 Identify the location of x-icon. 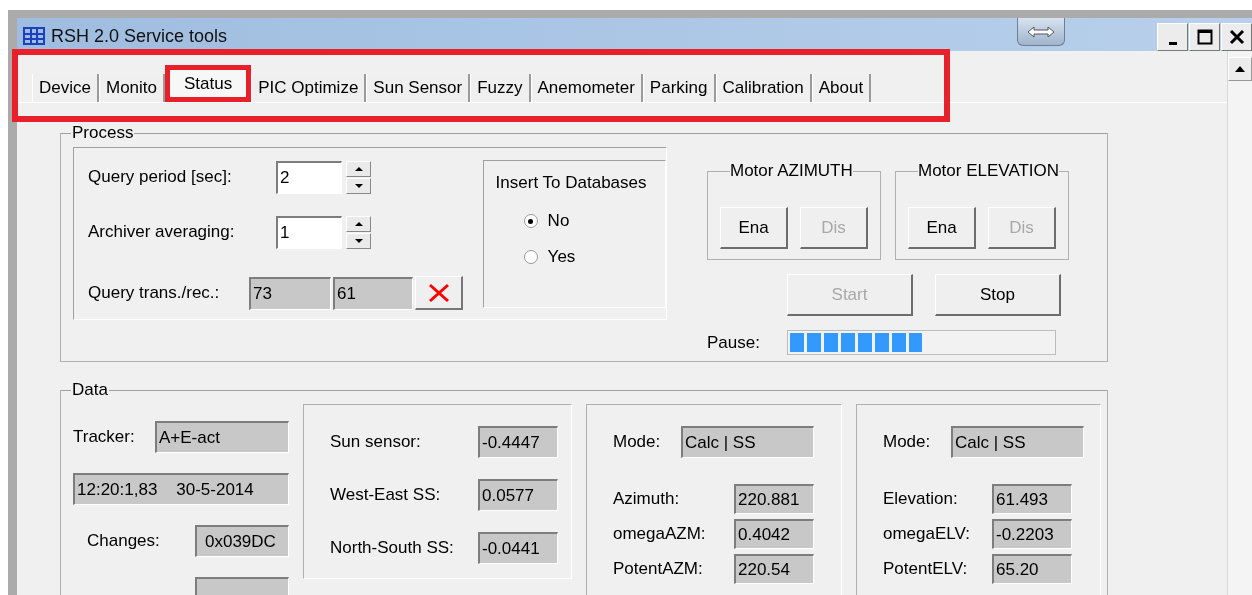
(438, 292).